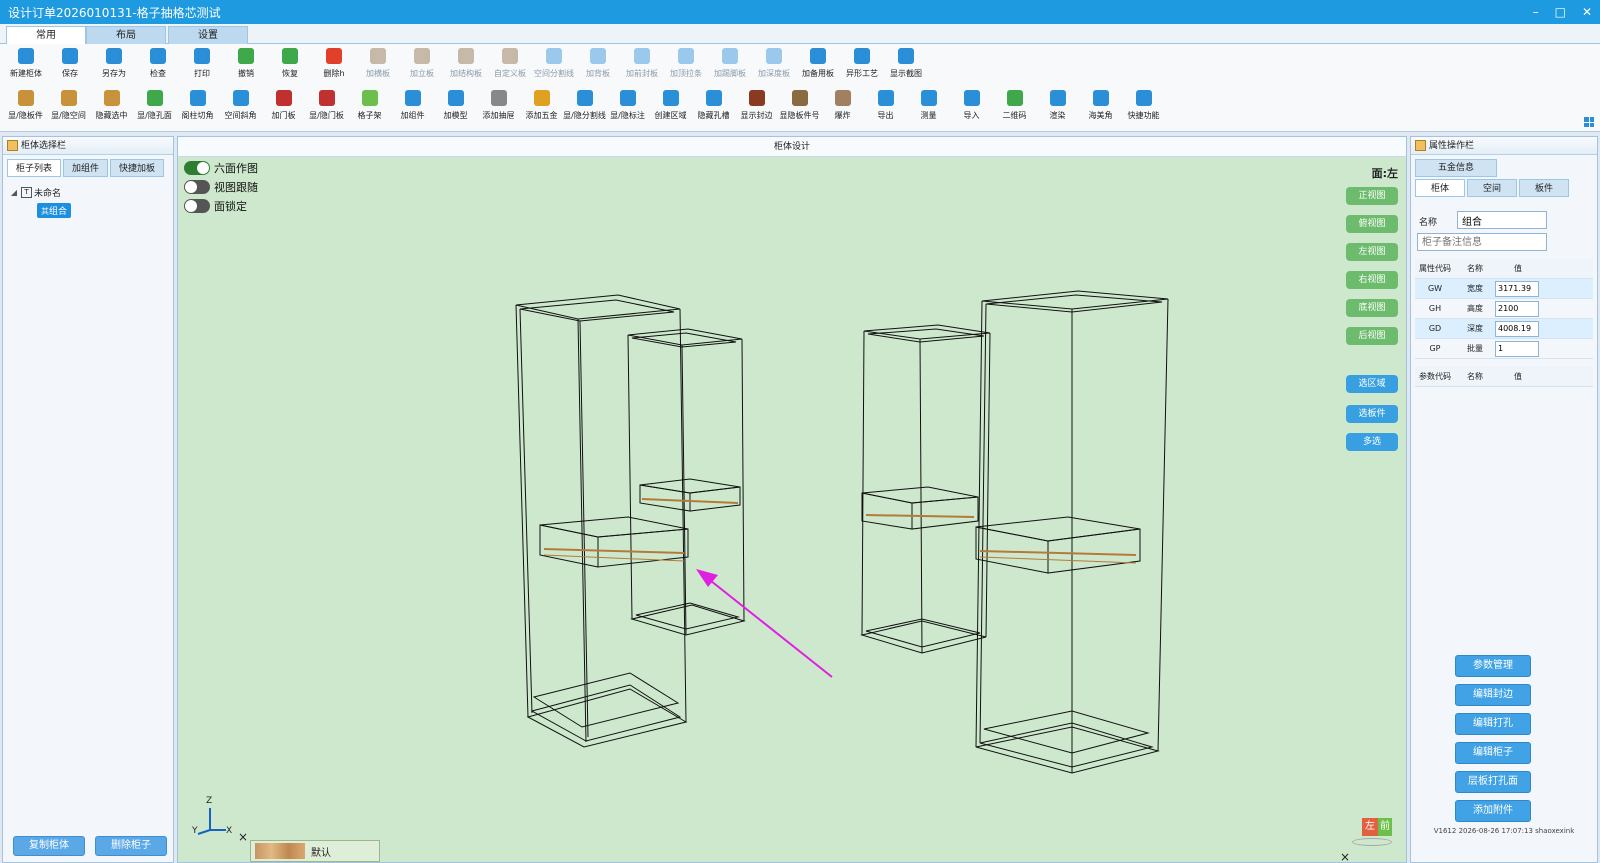 Image resolution: width=1600 pixels, height=863 pixels. I want to click on toolbar-button: 海美角, so click(1100, 107).